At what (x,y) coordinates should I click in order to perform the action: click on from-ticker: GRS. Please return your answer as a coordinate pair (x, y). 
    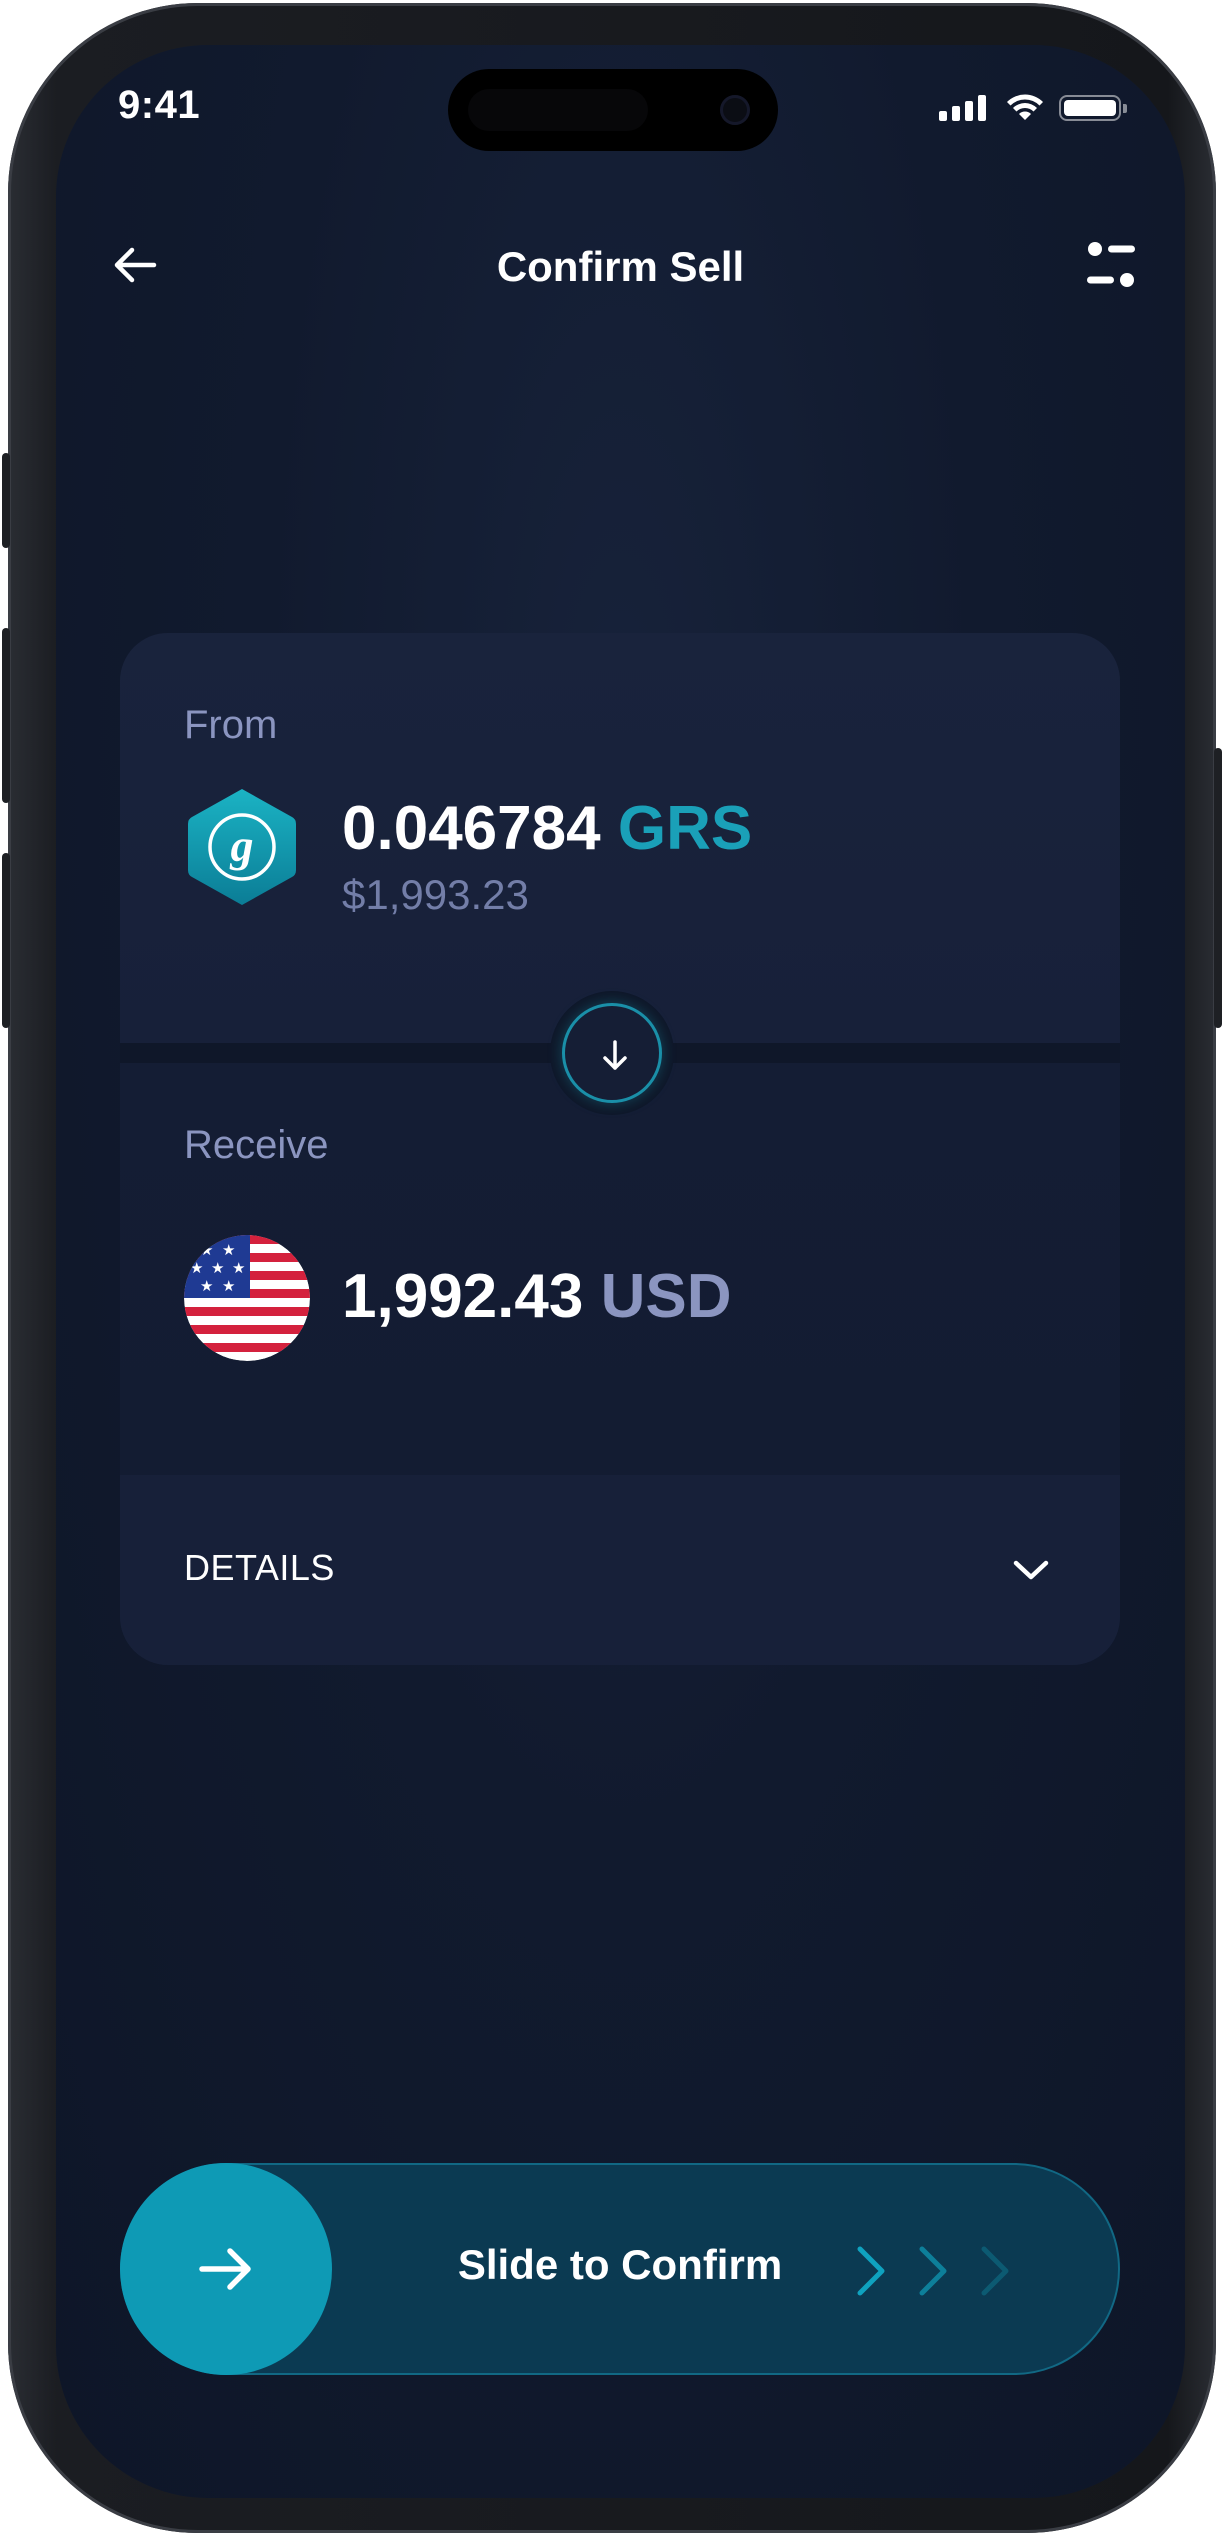
    Looking at the image, I should click on (685, 828).